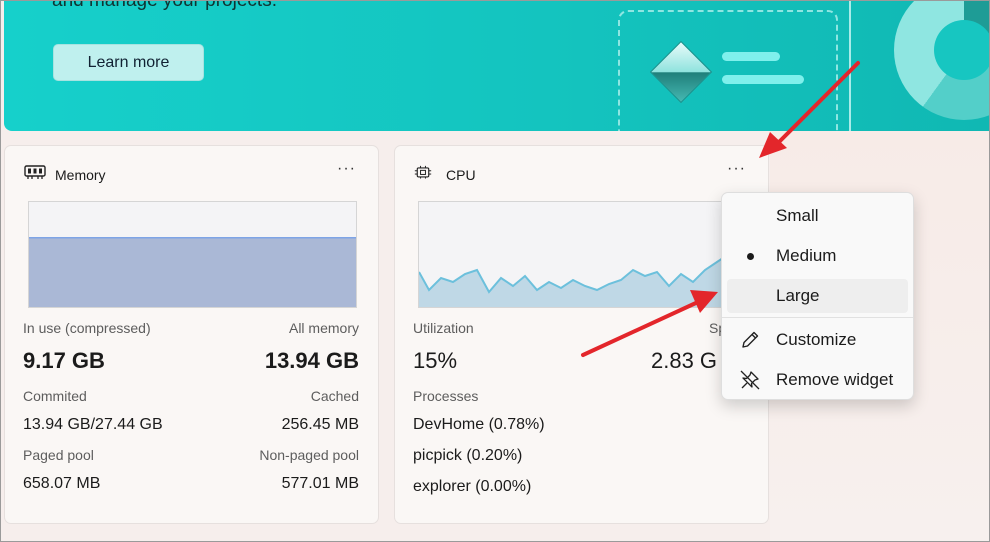 The width and height of the screenshot is (990, 542). What do you see at coordinates (309, 455) in the screenshot?
I see `non-paged-pool-label: Non-paged pool` at bounding box center [309, 455].